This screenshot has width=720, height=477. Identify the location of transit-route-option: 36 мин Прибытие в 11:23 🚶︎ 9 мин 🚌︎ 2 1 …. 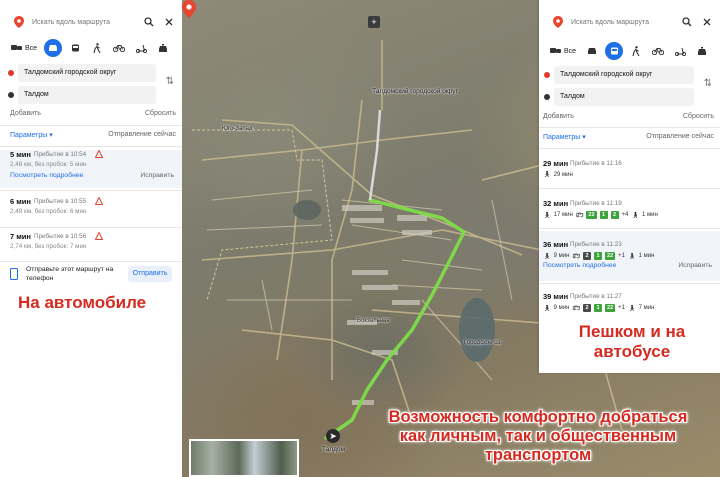
(629, 256).